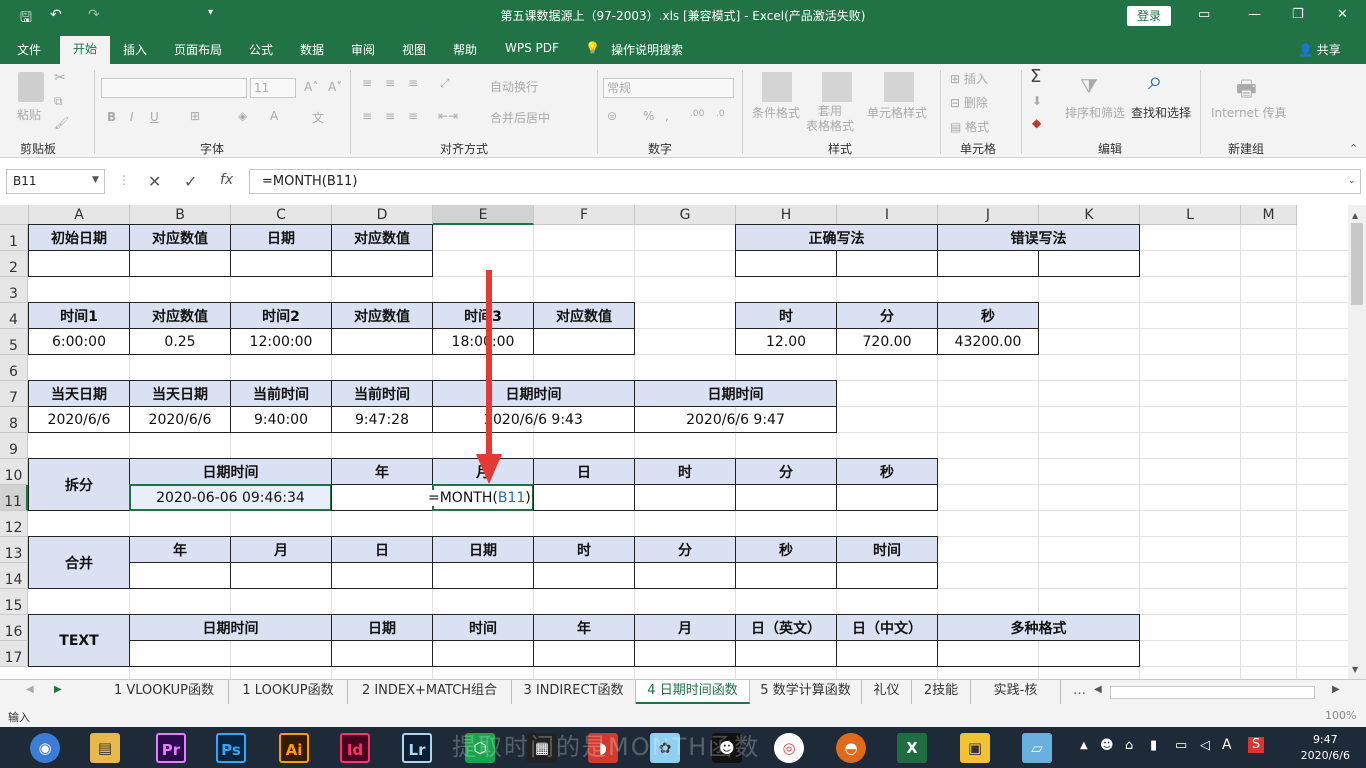  Describe the element at coordinates (988, 215) in the screenshot. I see `column-header-j: J` at that location.